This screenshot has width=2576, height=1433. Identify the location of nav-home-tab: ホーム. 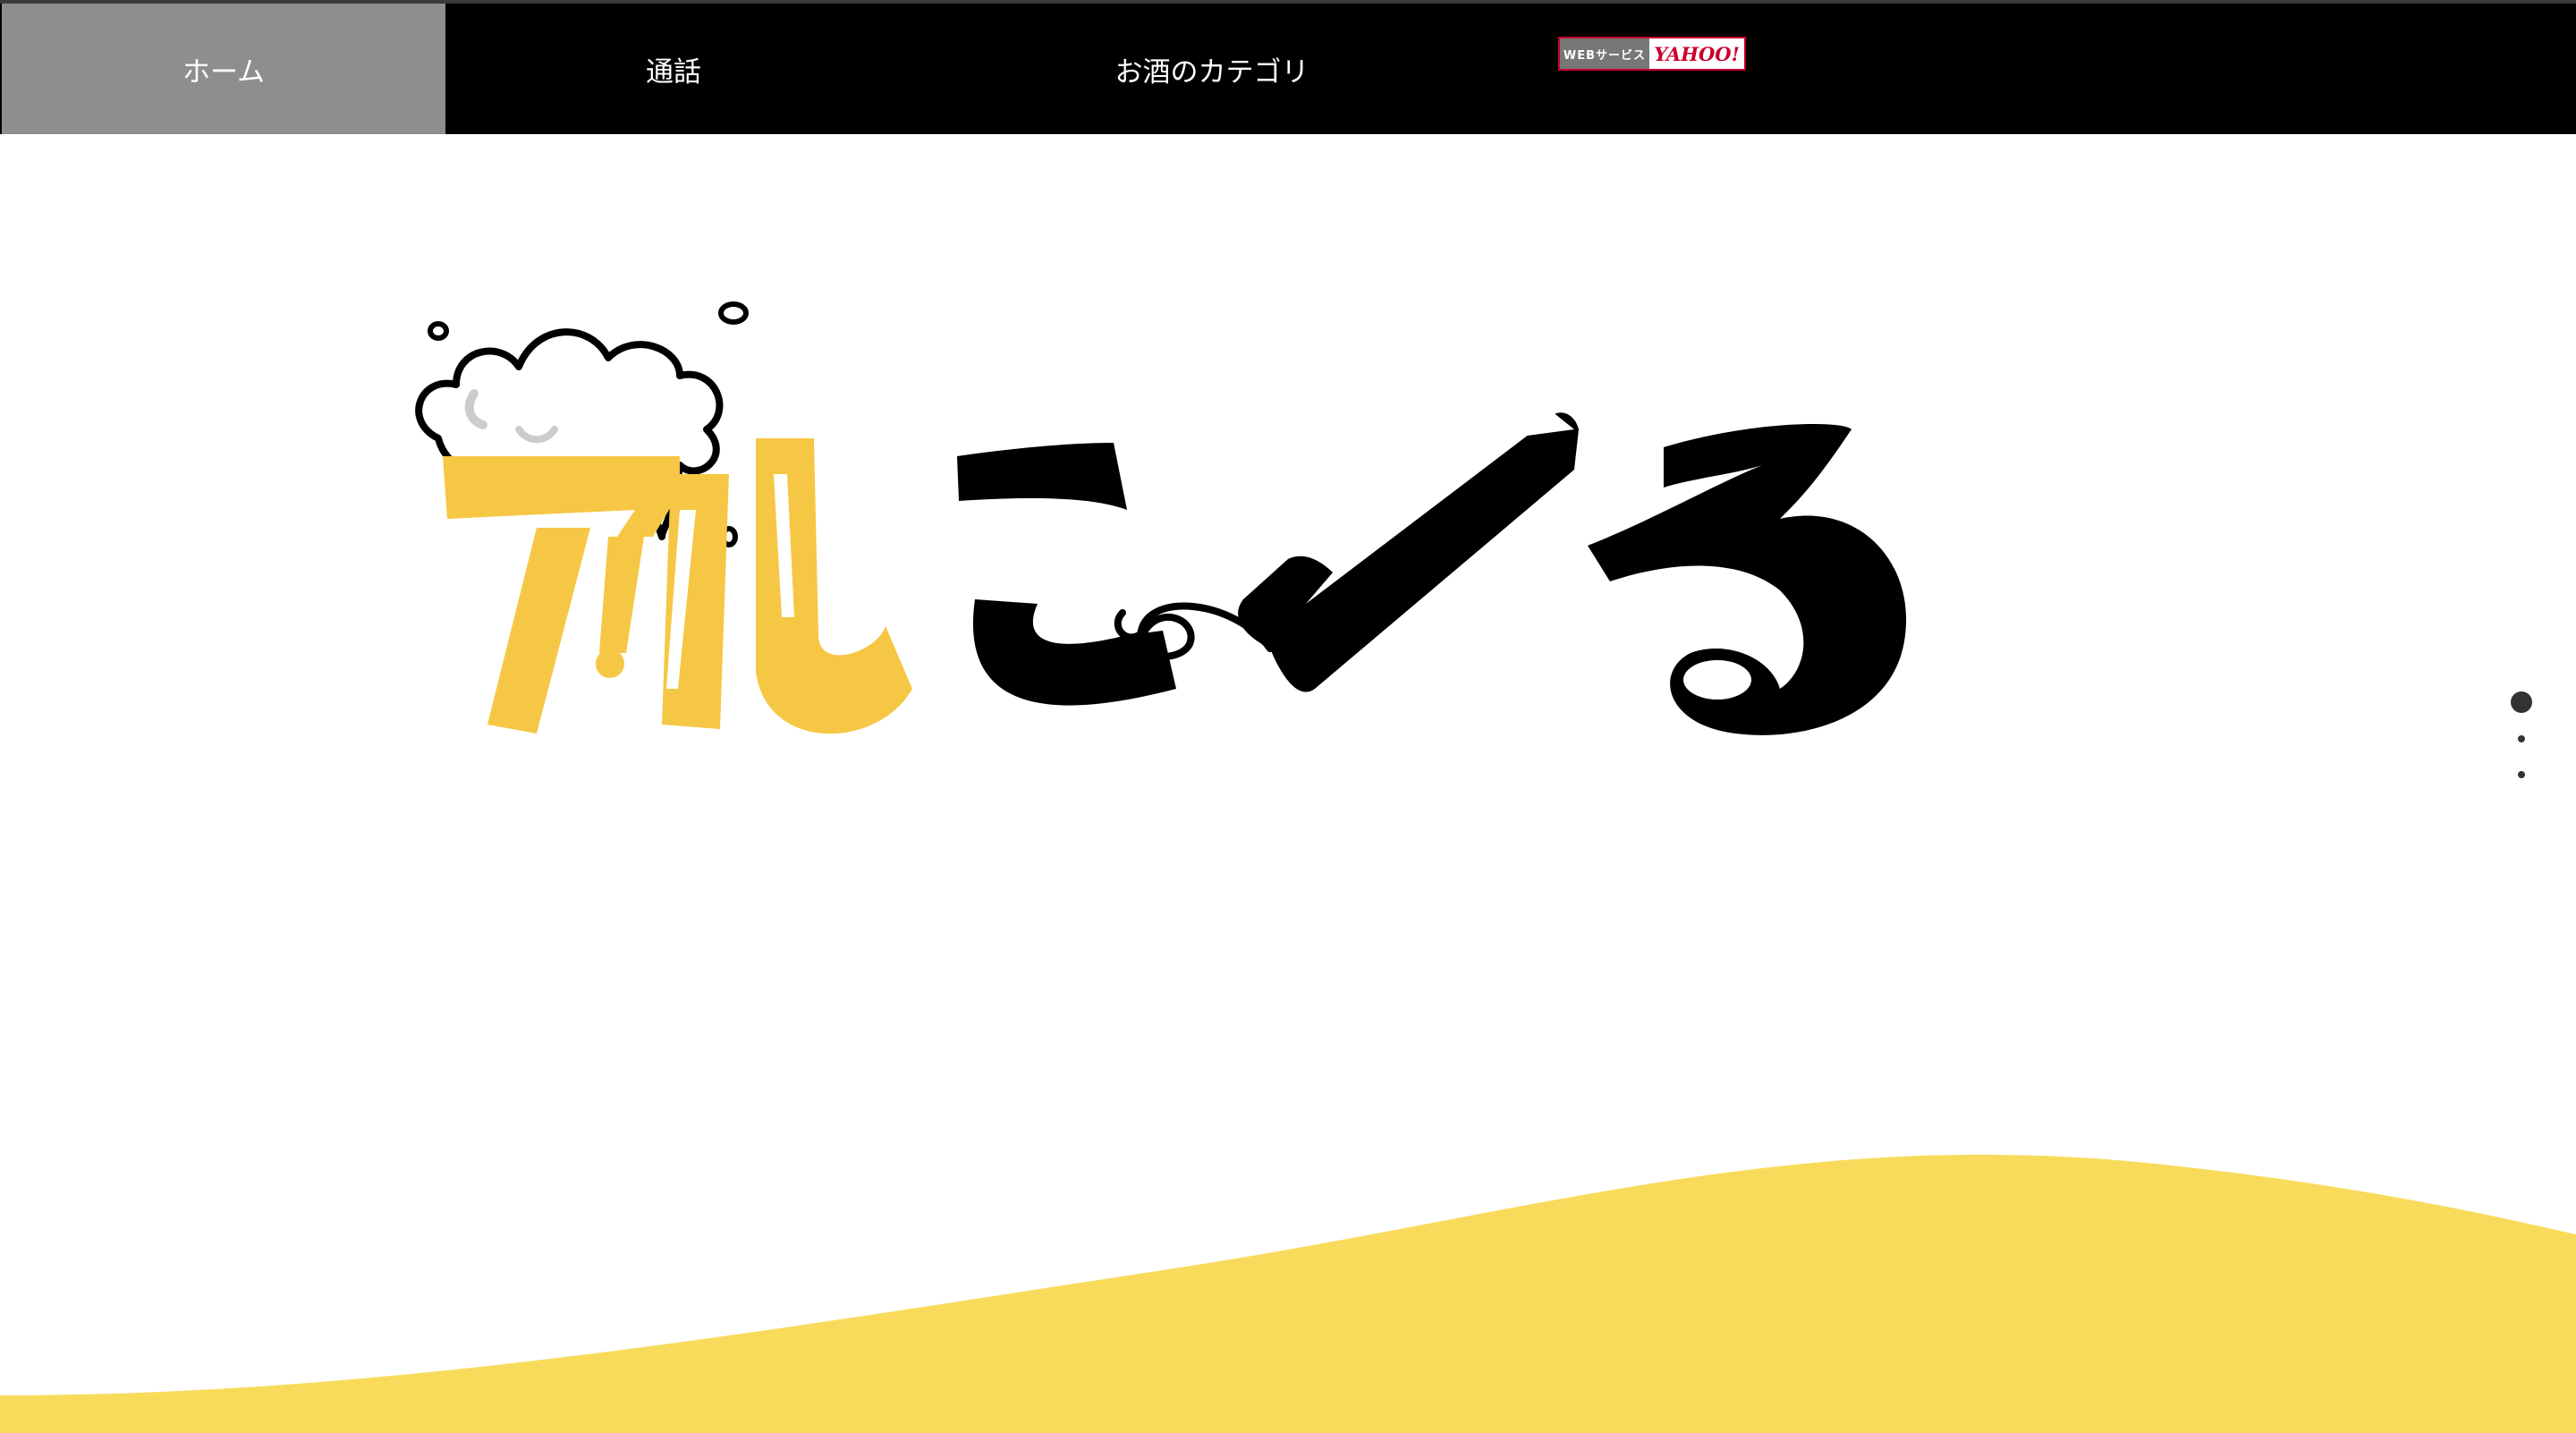
(223, 69).